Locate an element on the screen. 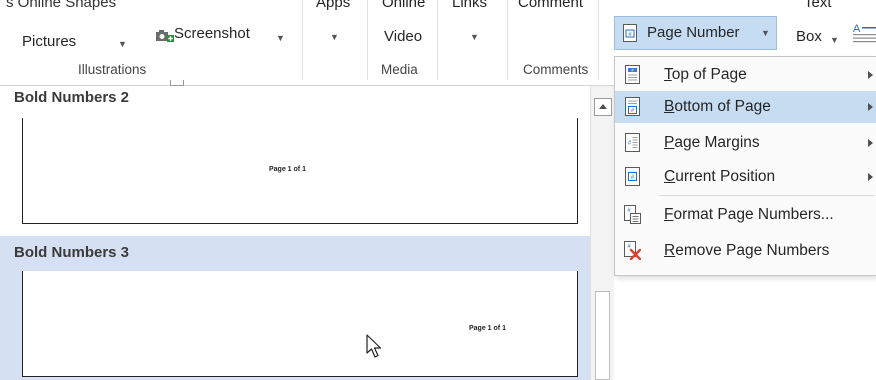  page-number-button: # Page Number ▼ is located at coordinates (695, 33).